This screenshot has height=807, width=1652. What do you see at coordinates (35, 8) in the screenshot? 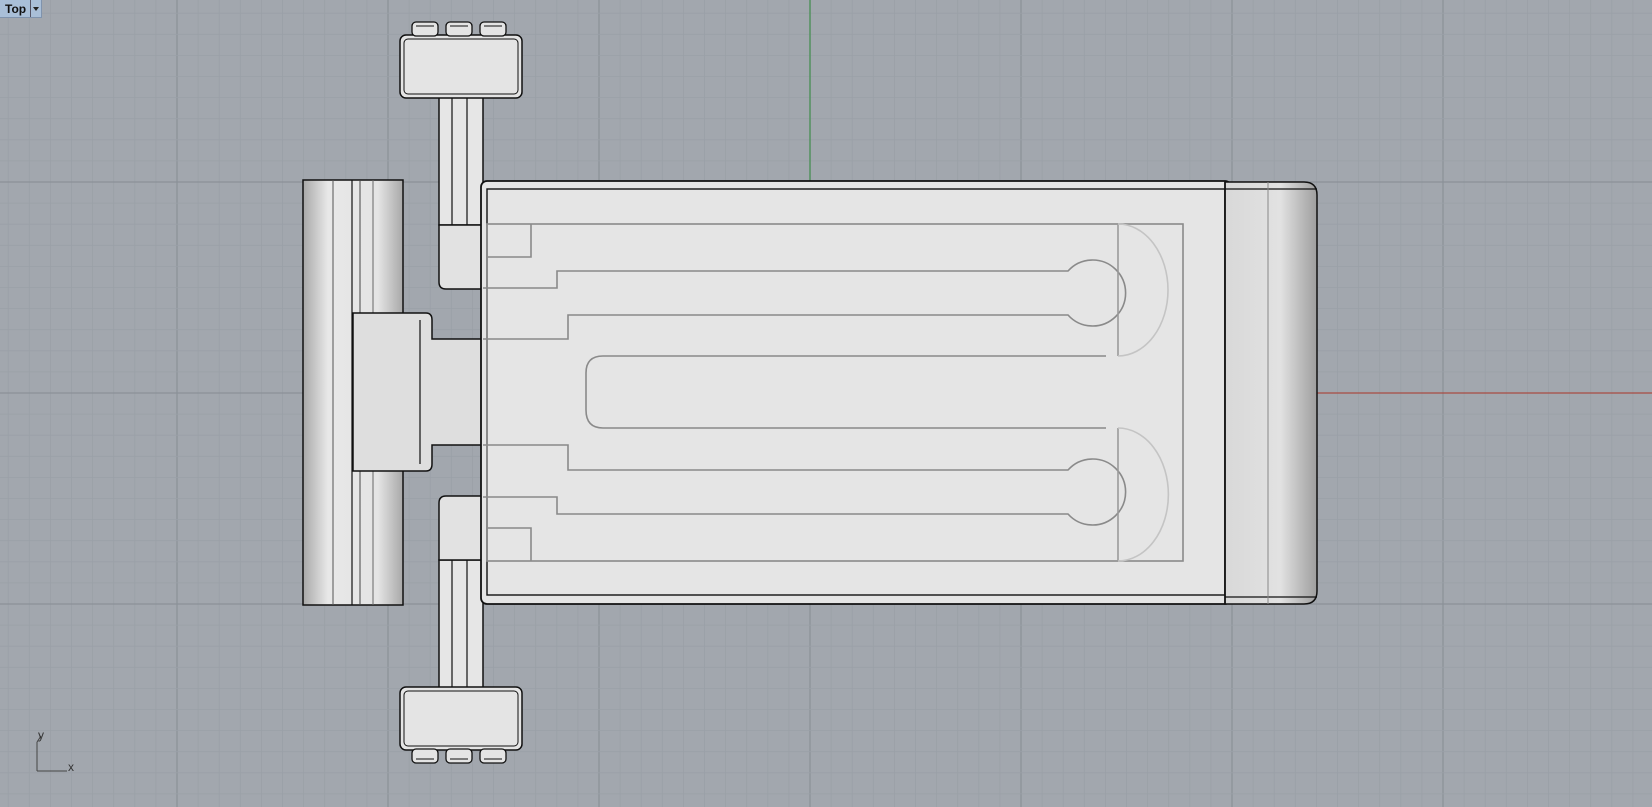
I see `dropdown-arrow-icon` at bounding box center [35, 8].